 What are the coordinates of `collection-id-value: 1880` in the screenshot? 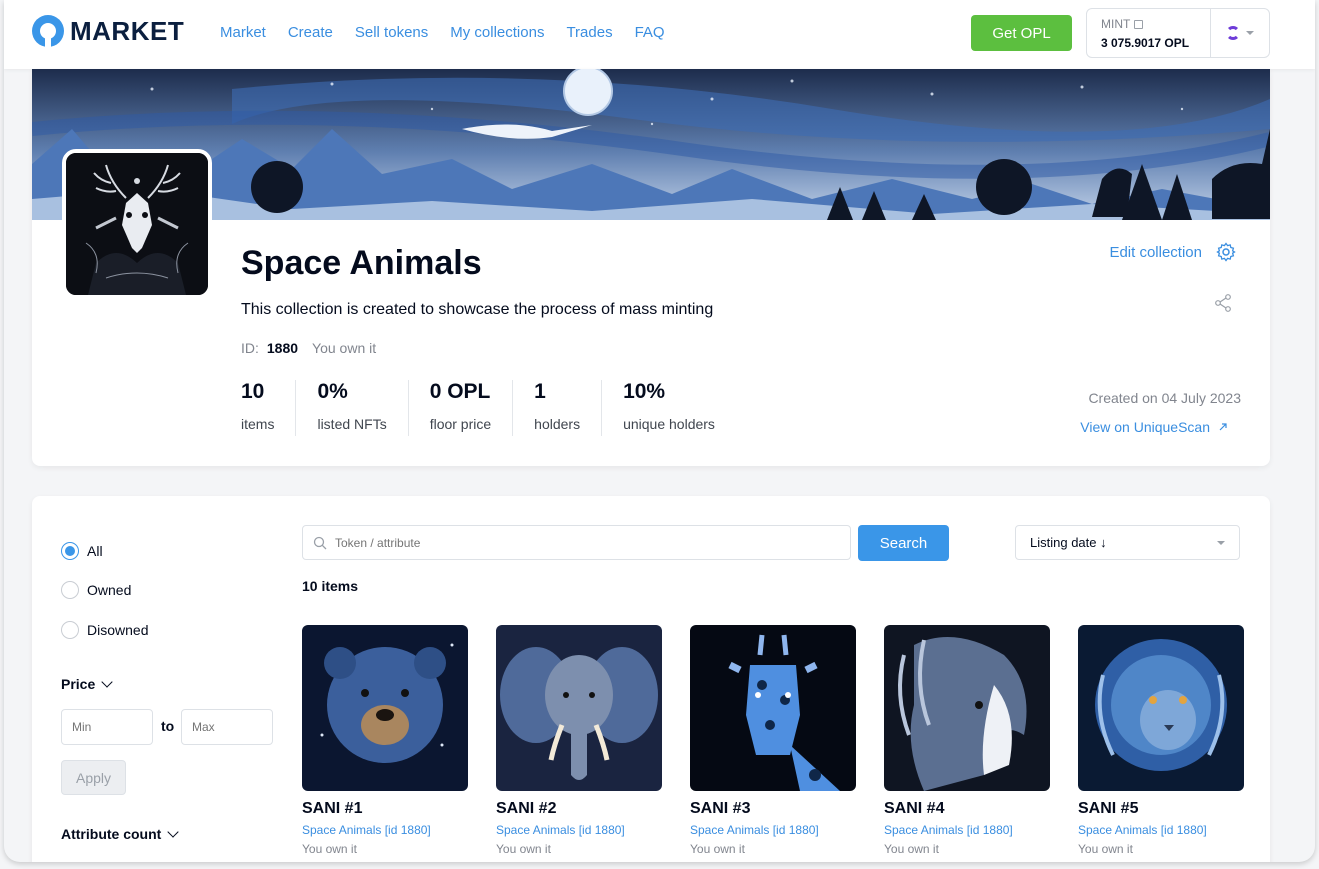 It's located at (282, 348).